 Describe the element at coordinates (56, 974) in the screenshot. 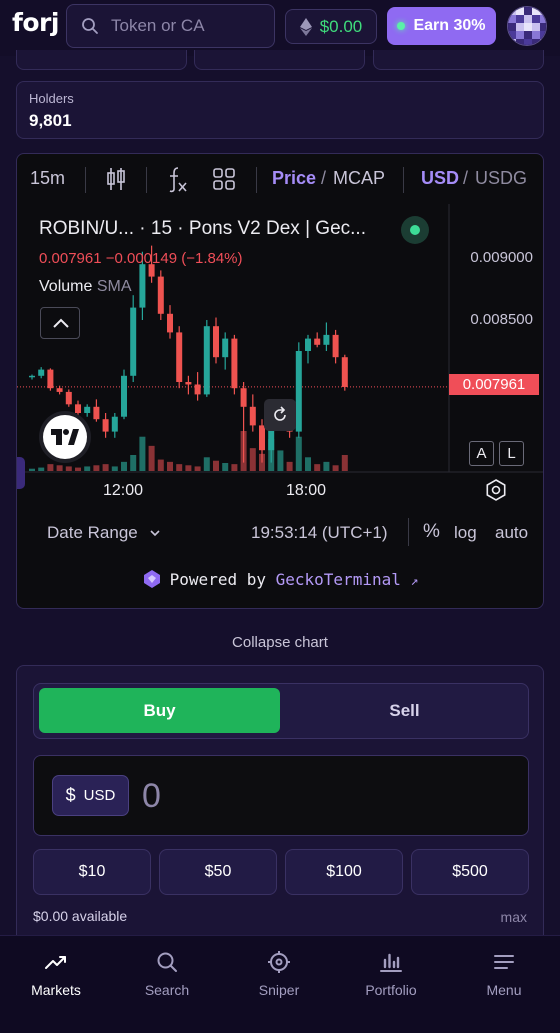

I see `nav-markets: Markets` at that location.